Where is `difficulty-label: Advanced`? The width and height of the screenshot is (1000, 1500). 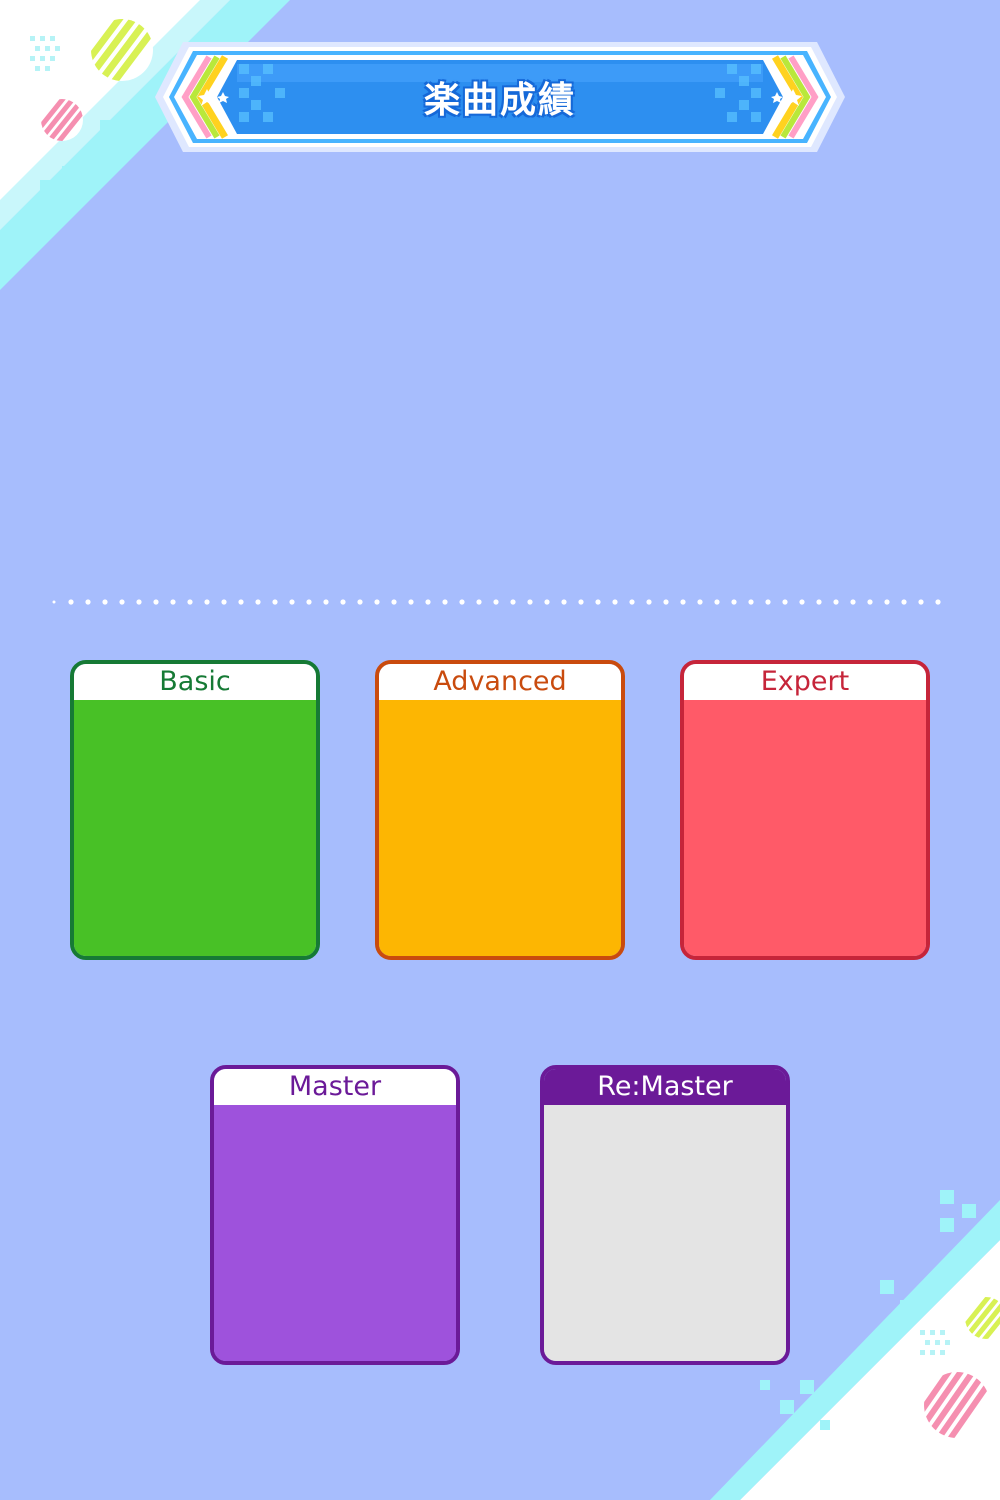
difficulty-label: Advanced is located at coordinates (500, 682).